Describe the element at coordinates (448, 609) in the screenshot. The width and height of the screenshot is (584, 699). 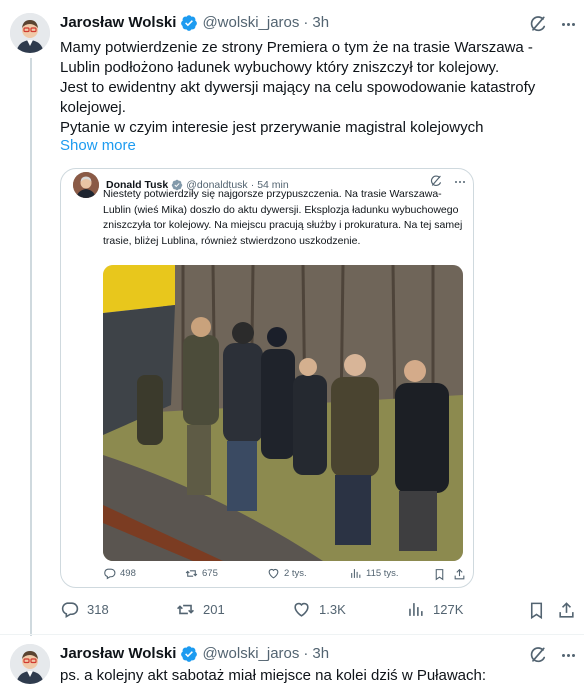
I see `view-count: 127K` at that location.